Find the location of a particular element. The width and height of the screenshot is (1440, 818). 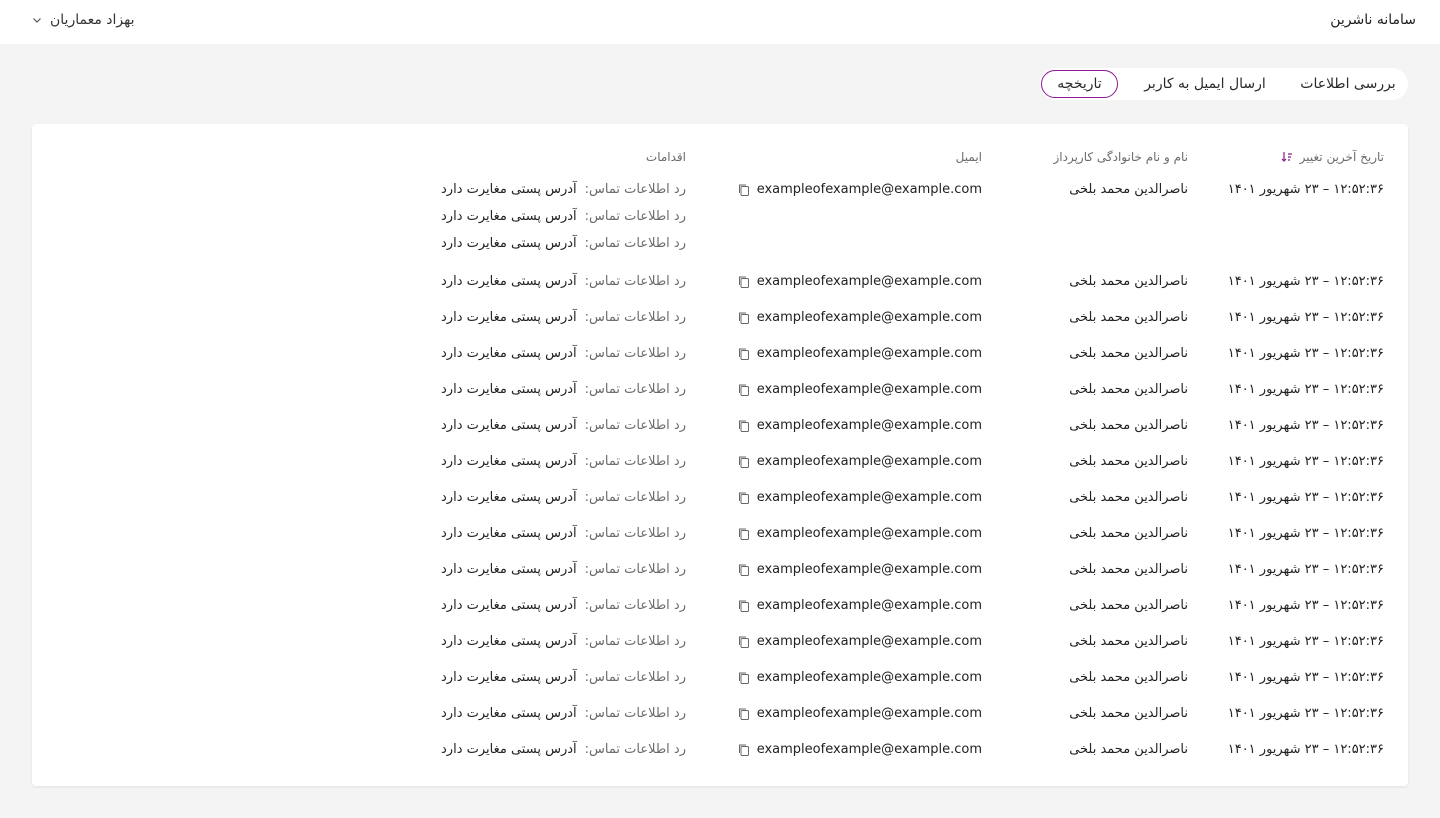

user-menu: بهزاد معماریان is located at coordinates (83, 20).